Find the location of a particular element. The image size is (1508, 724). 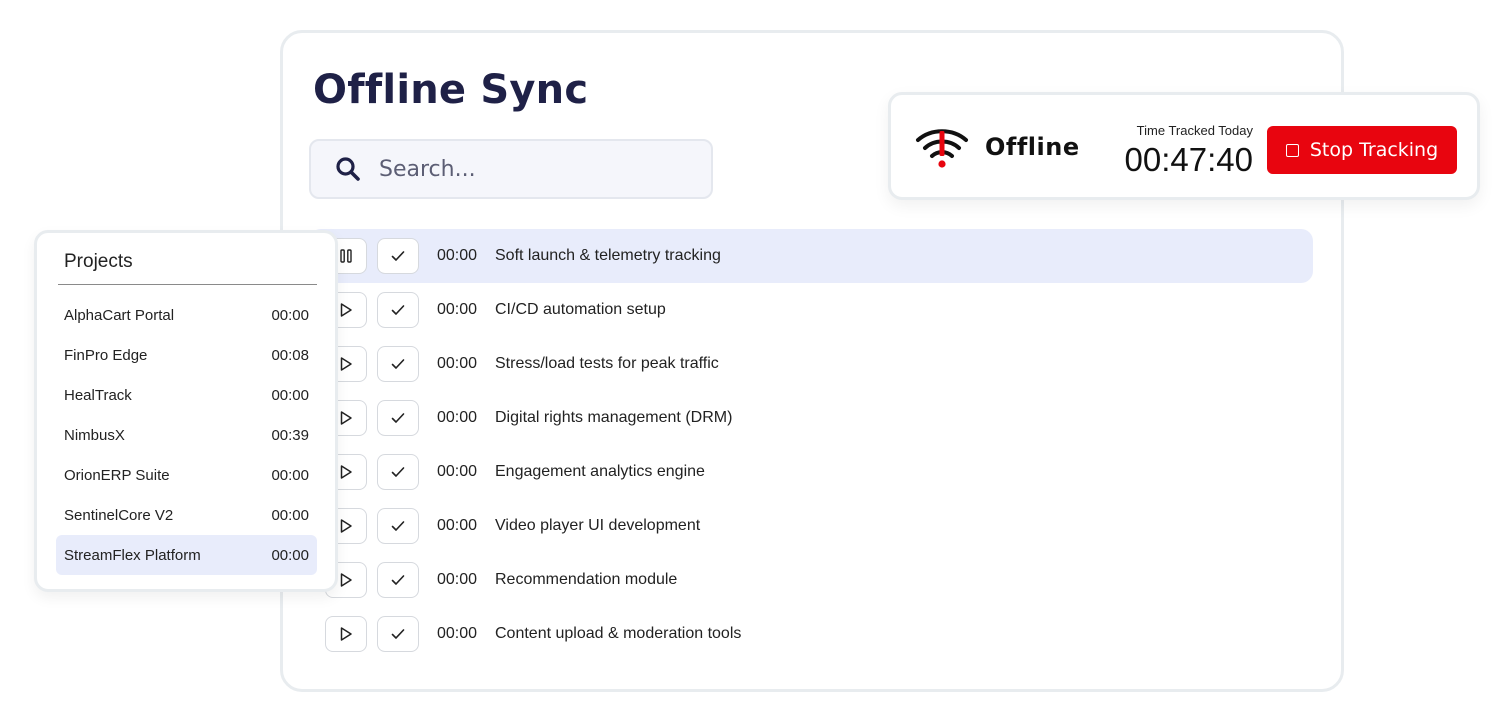

task-name: Video player UI development is located at coordinates (598, 525).